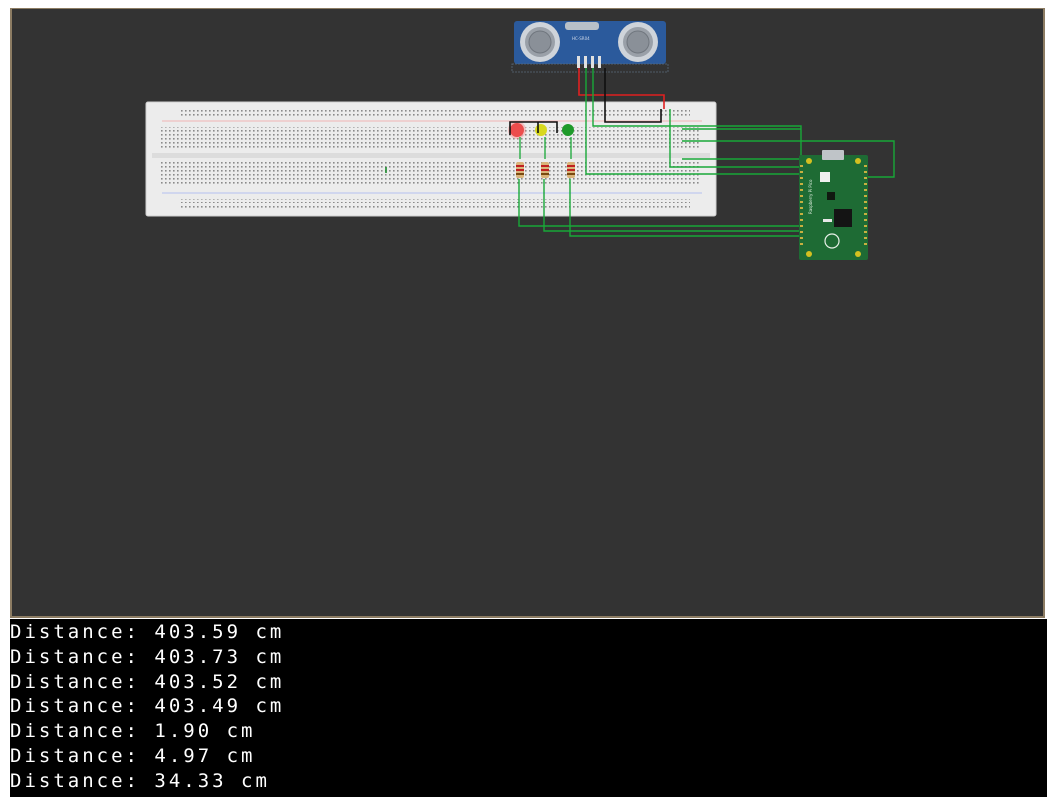 Image resolution: width=1047 pixels, height=797 pixels. Describe the element at coordinates (581, 38) in the screenshot. I see `sensor-label: HC-SR04` at that location.